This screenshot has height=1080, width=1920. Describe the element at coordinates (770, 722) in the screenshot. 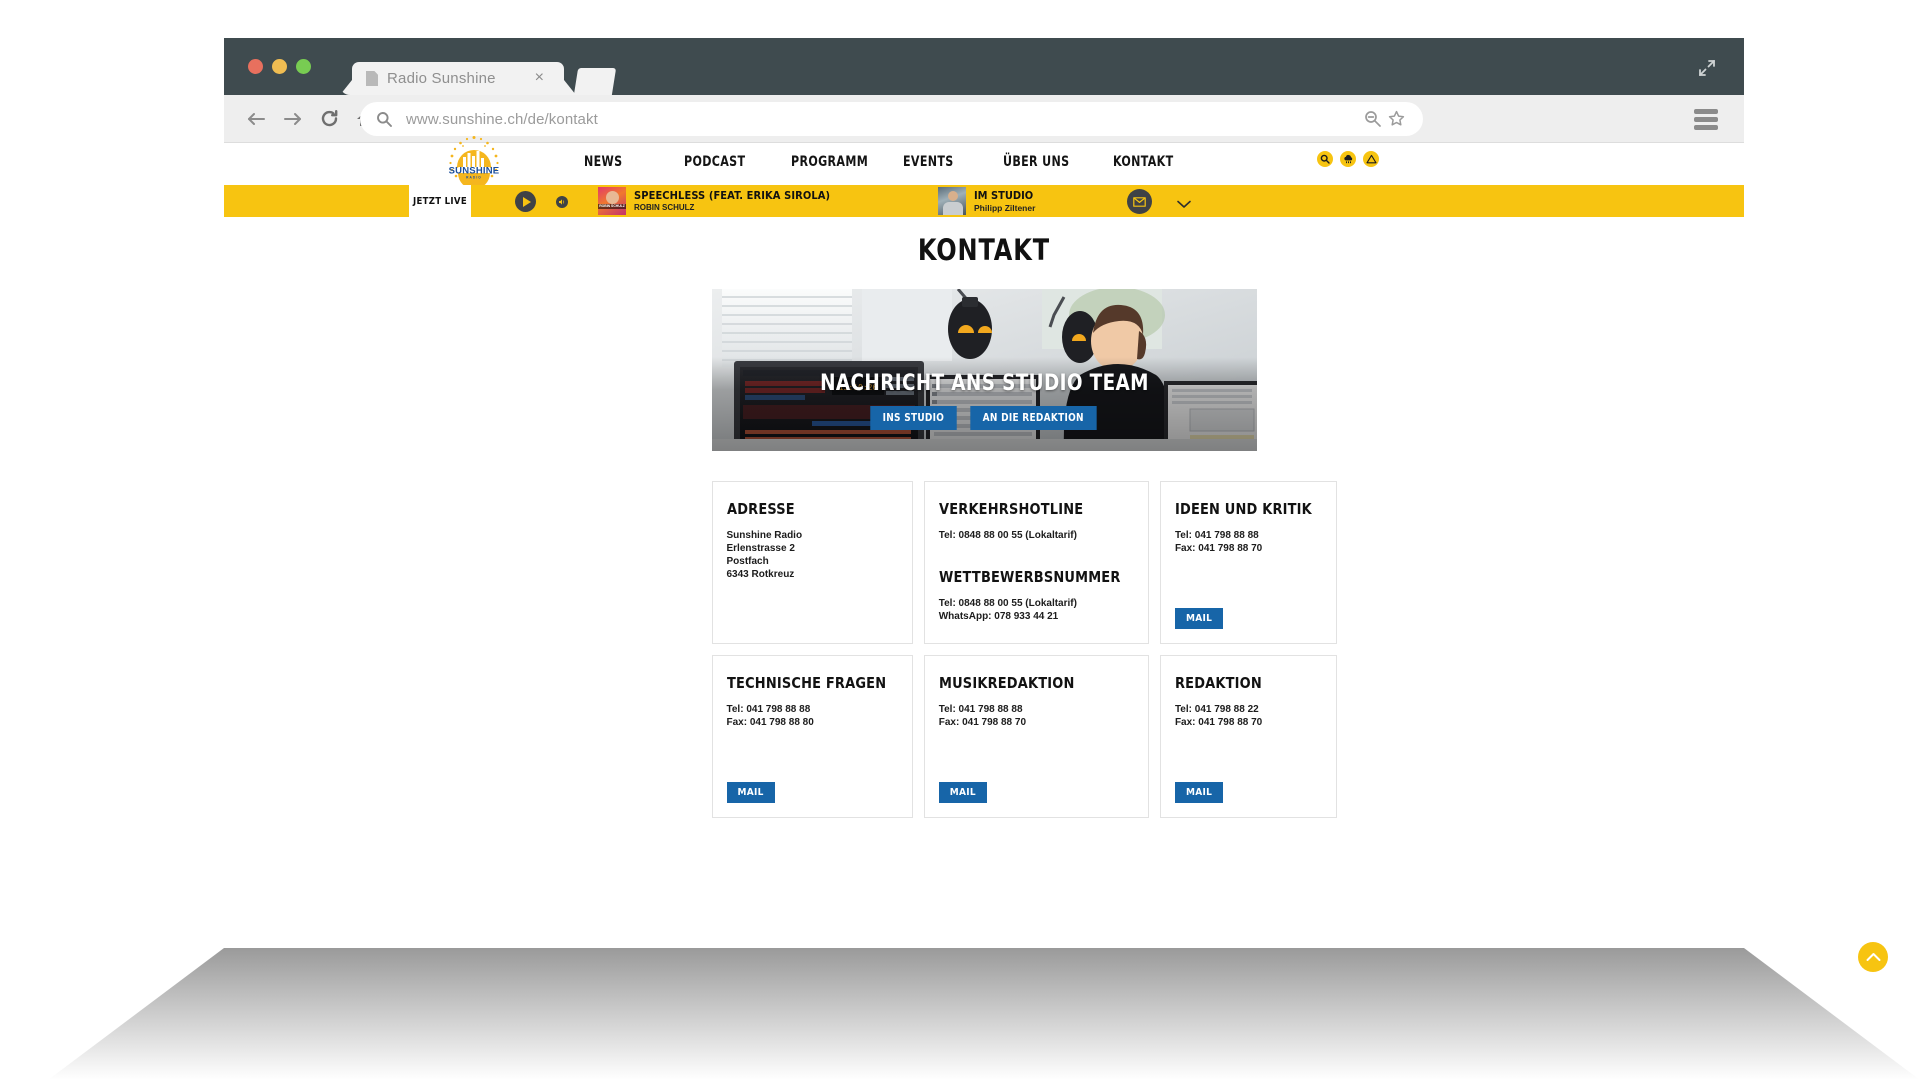

I see `card-line: Fax: 041 798 88 80` at that location.